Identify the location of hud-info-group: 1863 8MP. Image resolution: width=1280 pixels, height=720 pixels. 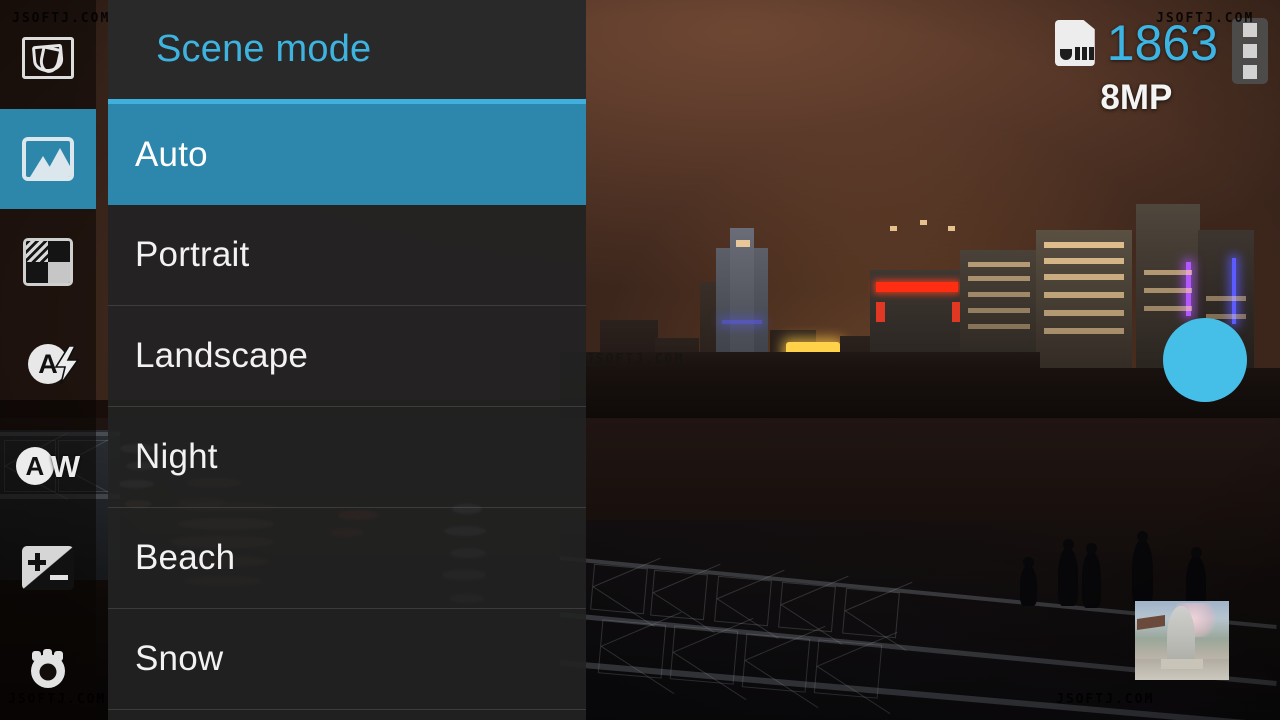
(1136, 67).